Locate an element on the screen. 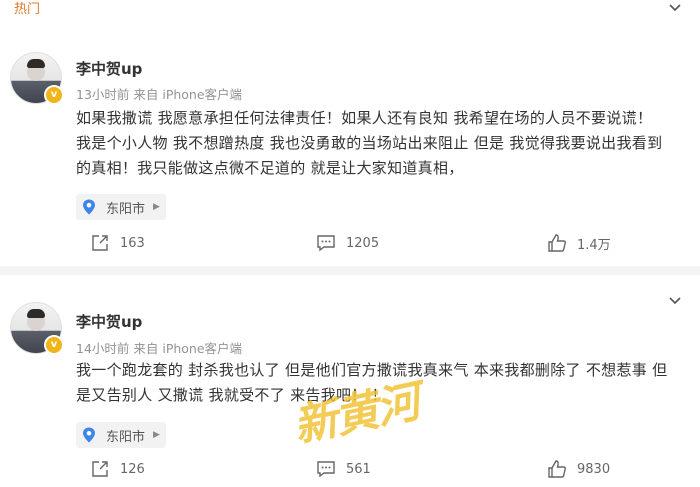 Image resolution: width=700 pixels, height=487 pixels. post-meta: 14小时前 来自 iPhone客户端 is located at coordinates (159, 348).